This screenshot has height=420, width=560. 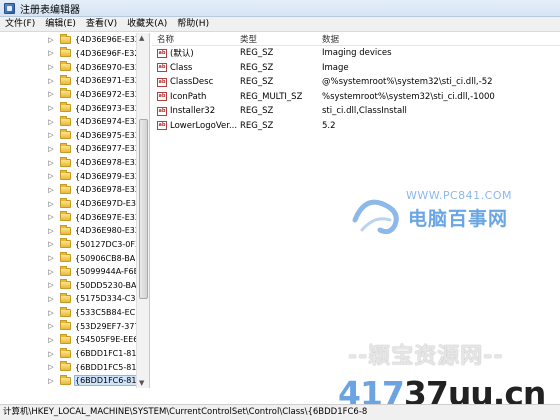 What do you see at coordinates (74, 286) in the screenshot?
I see `tree-item: ▷ {50DD5230-BA8A` at bounding box center [74, 286].